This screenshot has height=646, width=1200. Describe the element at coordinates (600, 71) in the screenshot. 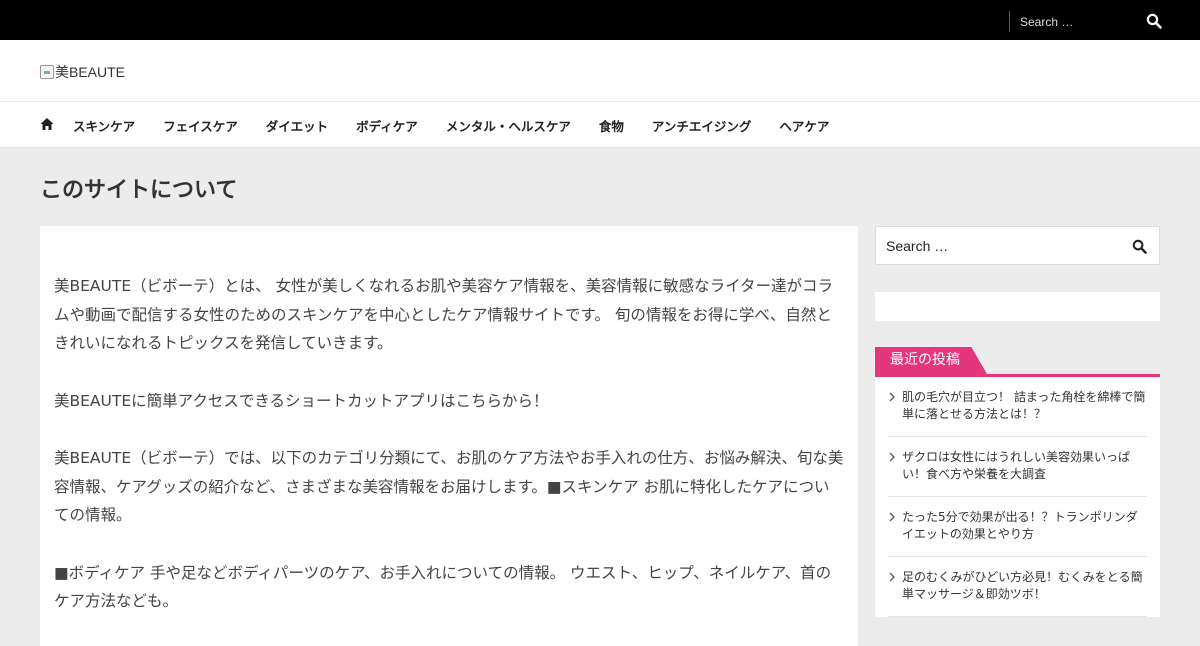

I see `site-header: 美BEAUTE` at that location.